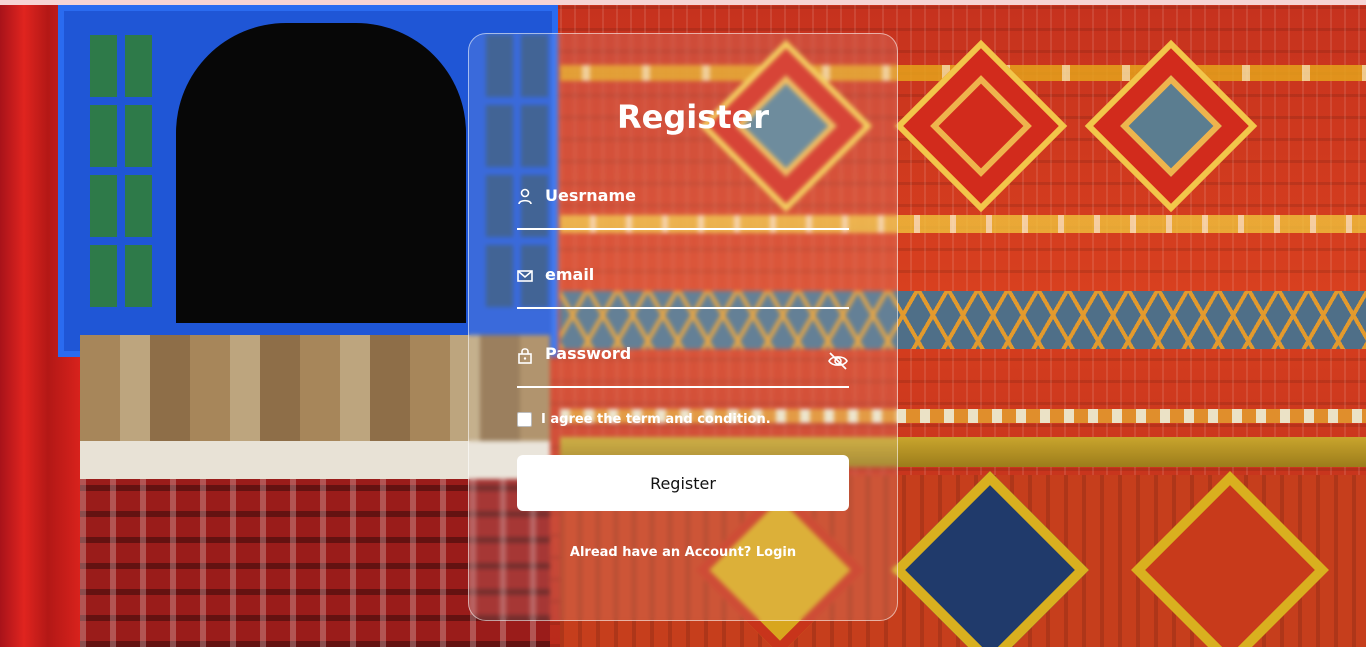 The width and height of the screenshot is (1366, 647). Describe the element at coordinates (683, 287) in the screenshot. I see `email-field: email` at that location.